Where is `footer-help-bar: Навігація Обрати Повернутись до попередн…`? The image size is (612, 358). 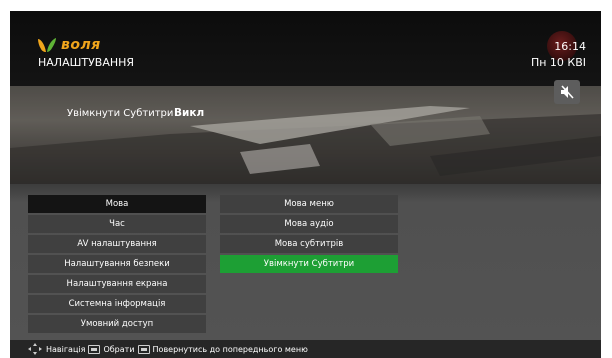
footer-help-bar: Навігація Обрати Повернутись до попередн… is located at coordinates (305, 349).